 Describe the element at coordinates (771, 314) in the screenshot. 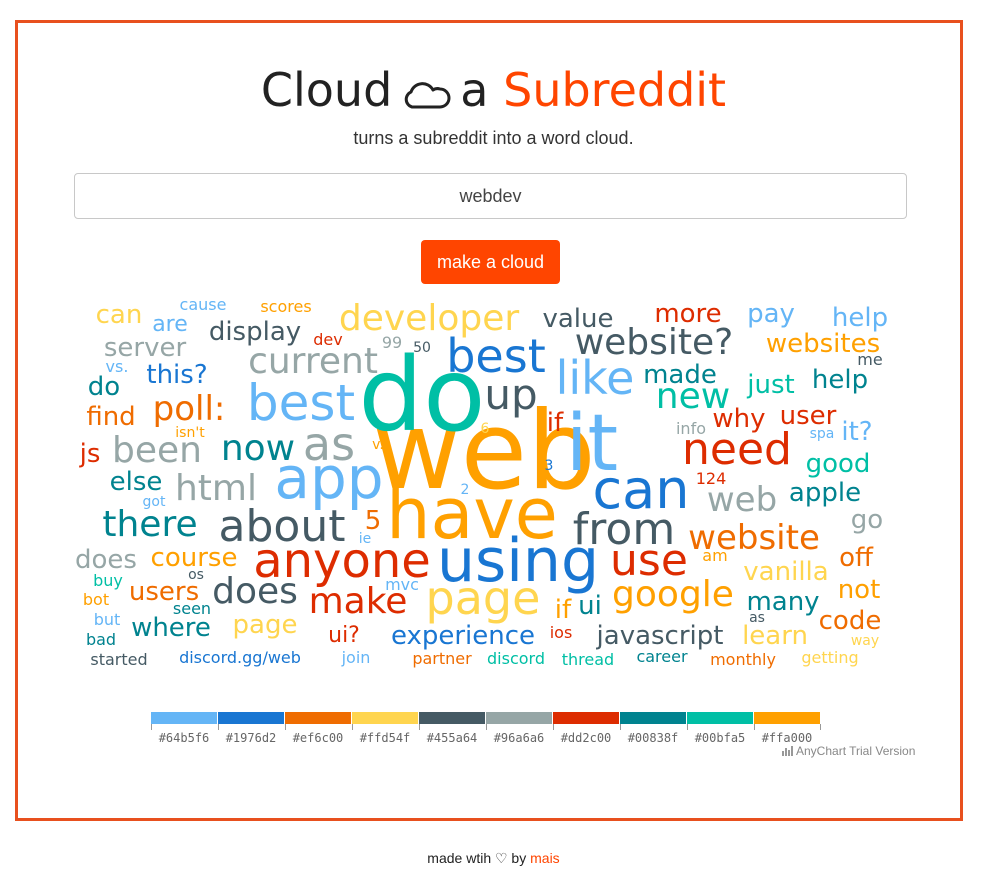

I see `cloud-word: pay` at that location.